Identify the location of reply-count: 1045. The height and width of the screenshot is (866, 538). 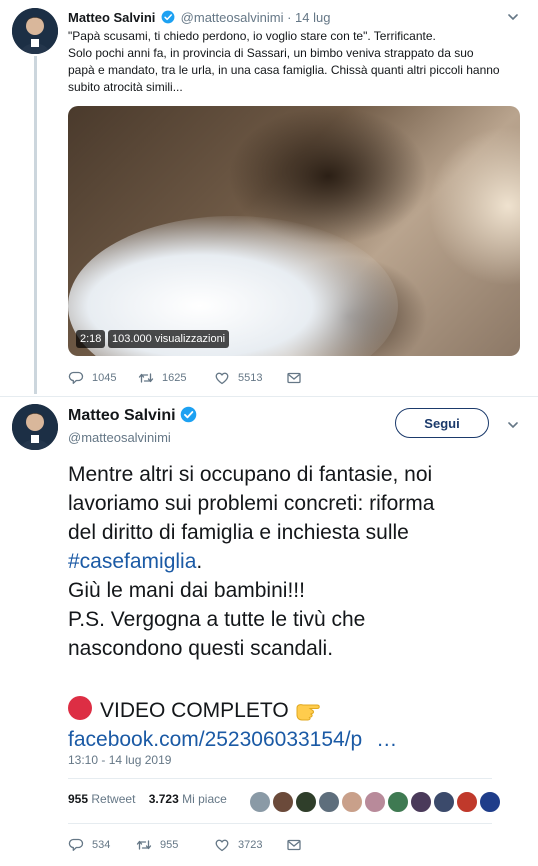
(104, 378).